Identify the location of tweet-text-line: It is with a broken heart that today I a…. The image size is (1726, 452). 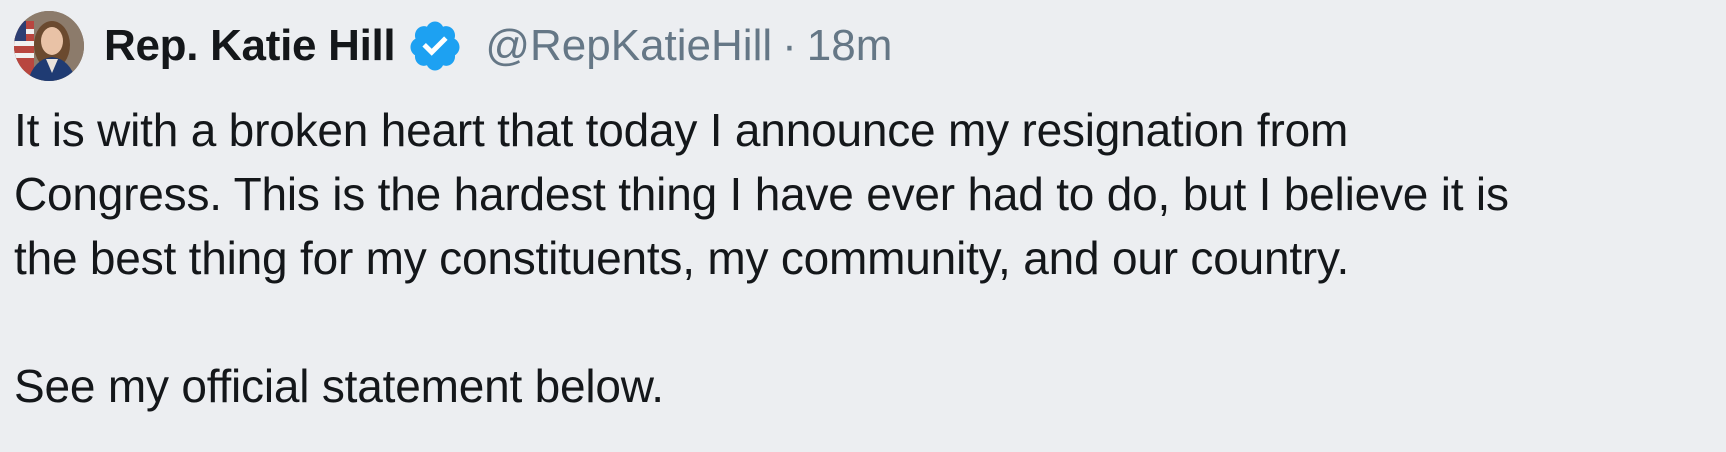
(681, 130).